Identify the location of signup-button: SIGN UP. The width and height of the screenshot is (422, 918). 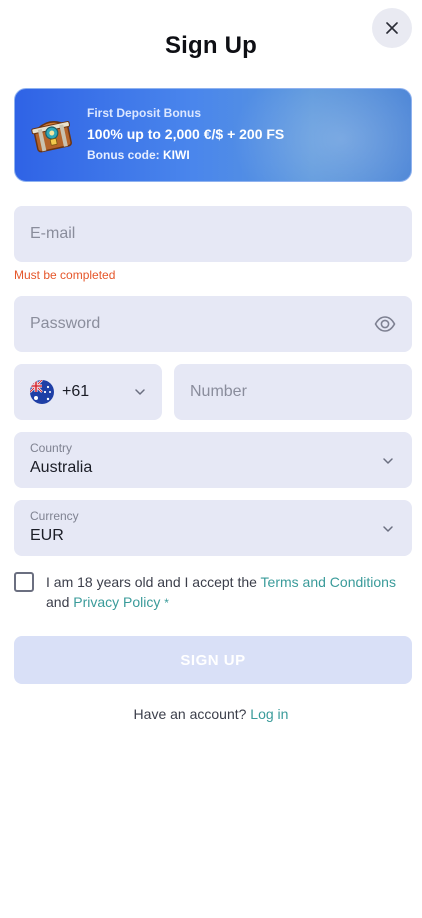
(213, 660).